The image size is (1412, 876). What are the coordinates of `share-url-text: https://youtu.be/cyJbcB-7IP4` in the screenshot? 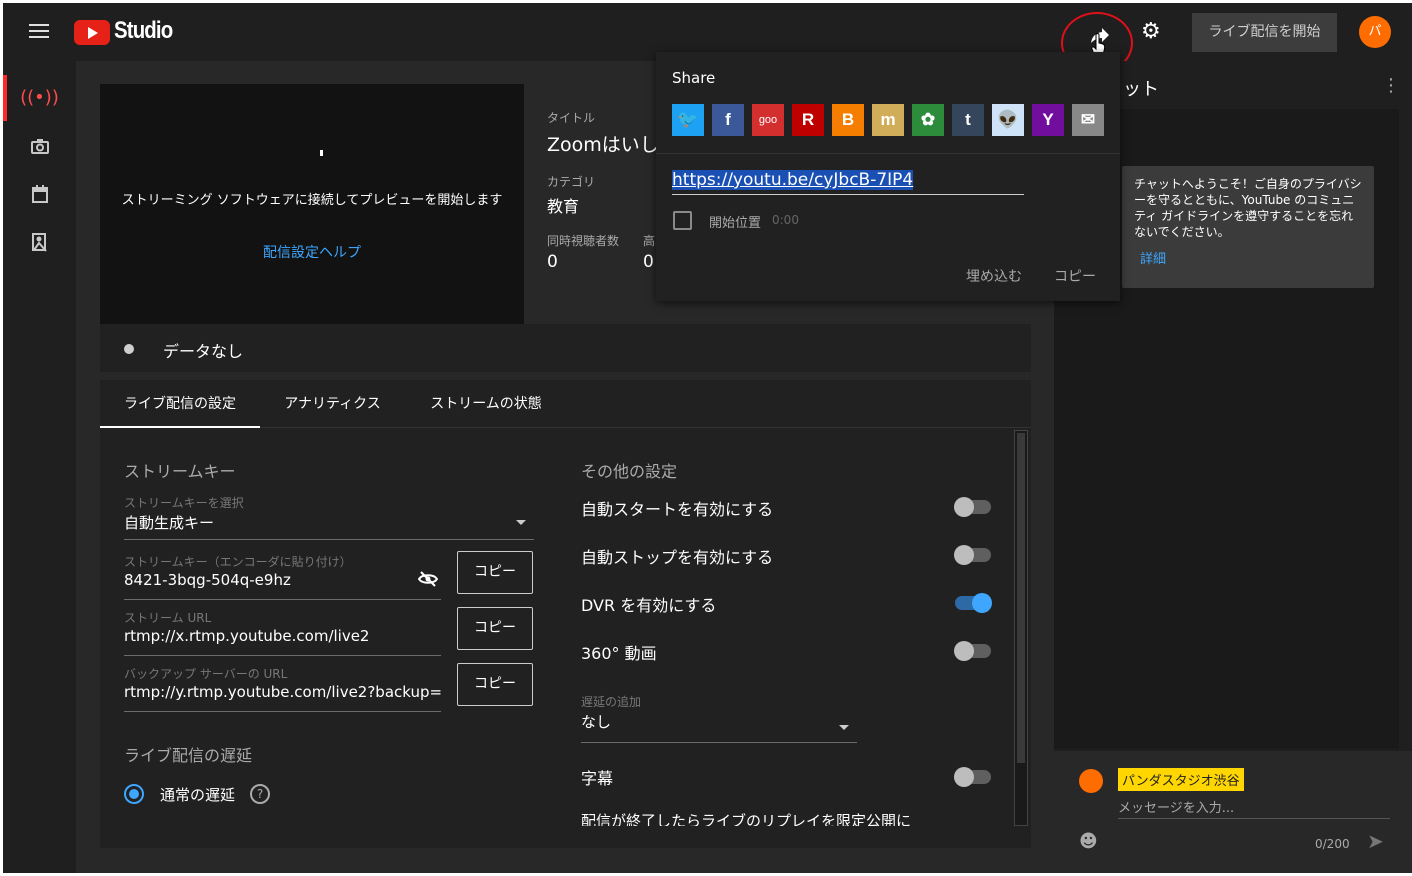 It's located at (793, 180).